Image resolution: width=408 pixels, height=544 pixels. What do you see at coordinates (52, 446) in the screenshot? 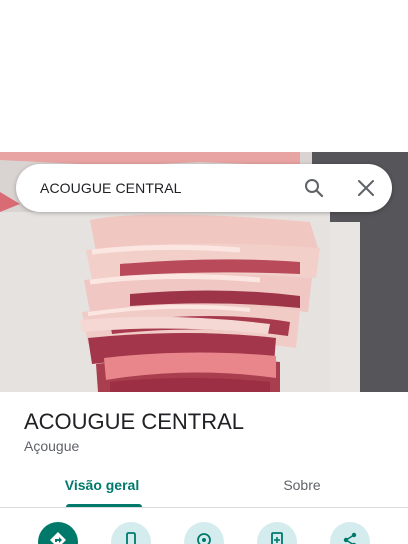
I see `place-category: Açougue` at bounding box center [52, 446].